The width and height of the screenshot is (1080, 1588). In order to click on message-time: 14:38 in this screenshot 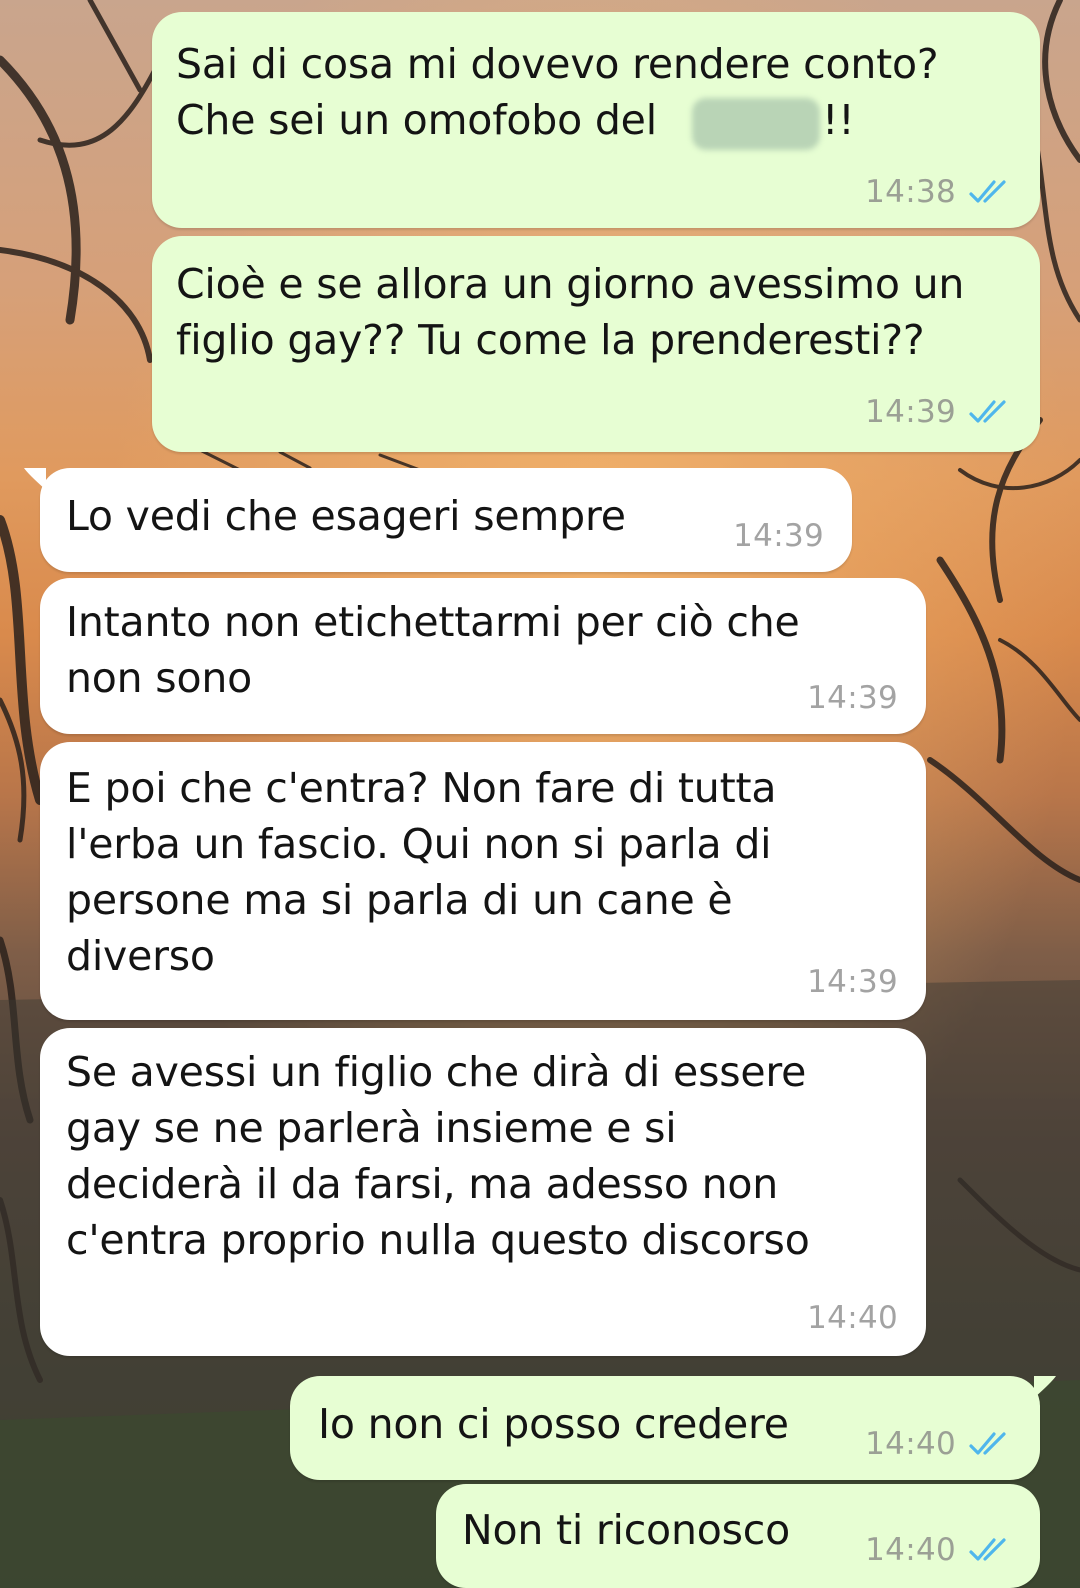, I will do `click(910, 192)`.